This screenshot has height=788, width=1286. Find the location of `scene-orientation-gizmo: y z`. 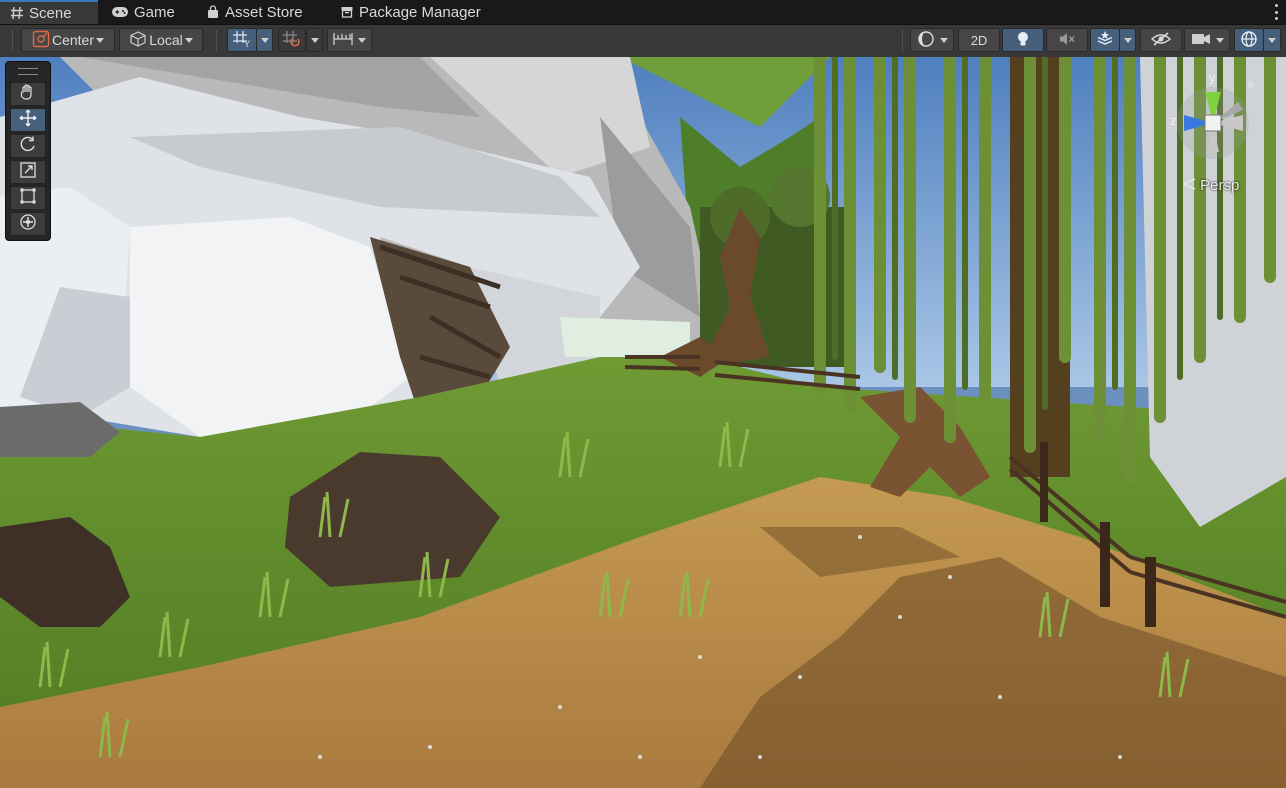

scene-orientation-gizmo: y z is located at coordinates (1213, 112).